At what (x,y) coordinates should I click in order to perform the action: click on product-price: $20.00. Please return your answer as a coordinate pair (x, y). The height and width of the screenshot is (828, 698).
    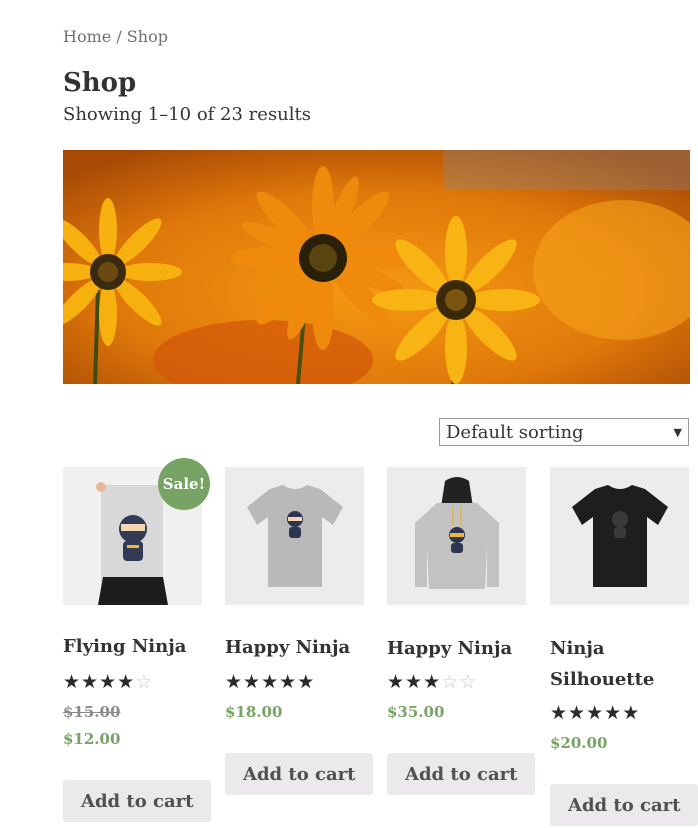
    Looking at the image, I should click on (579, 743).